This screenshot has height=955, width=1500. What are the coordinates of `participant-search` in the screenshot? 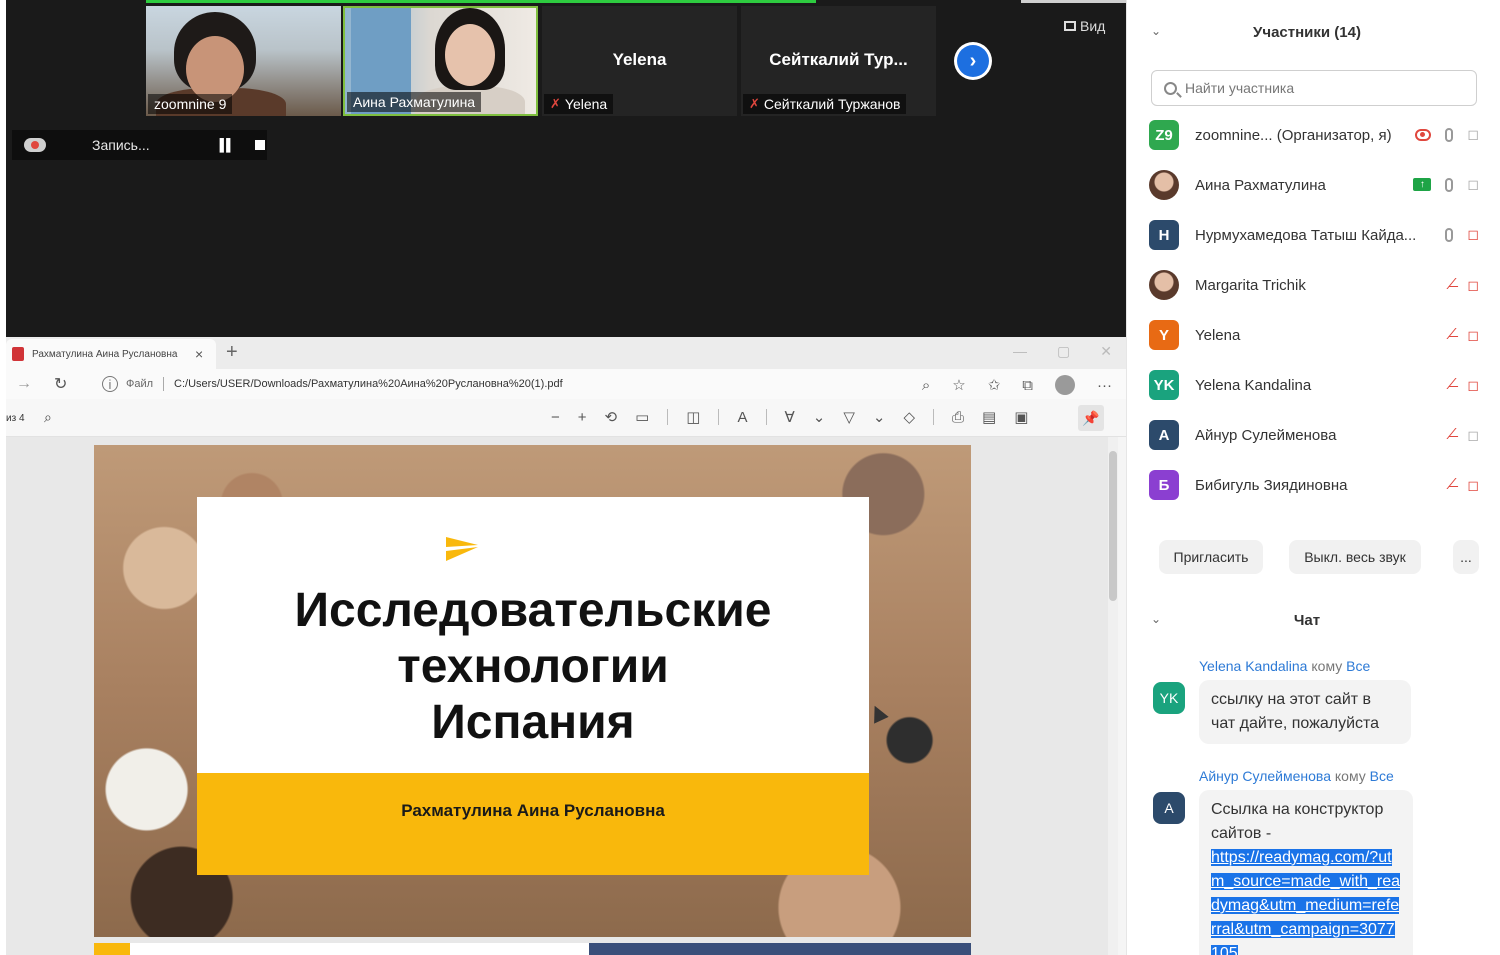 It's located at (1314, 88).